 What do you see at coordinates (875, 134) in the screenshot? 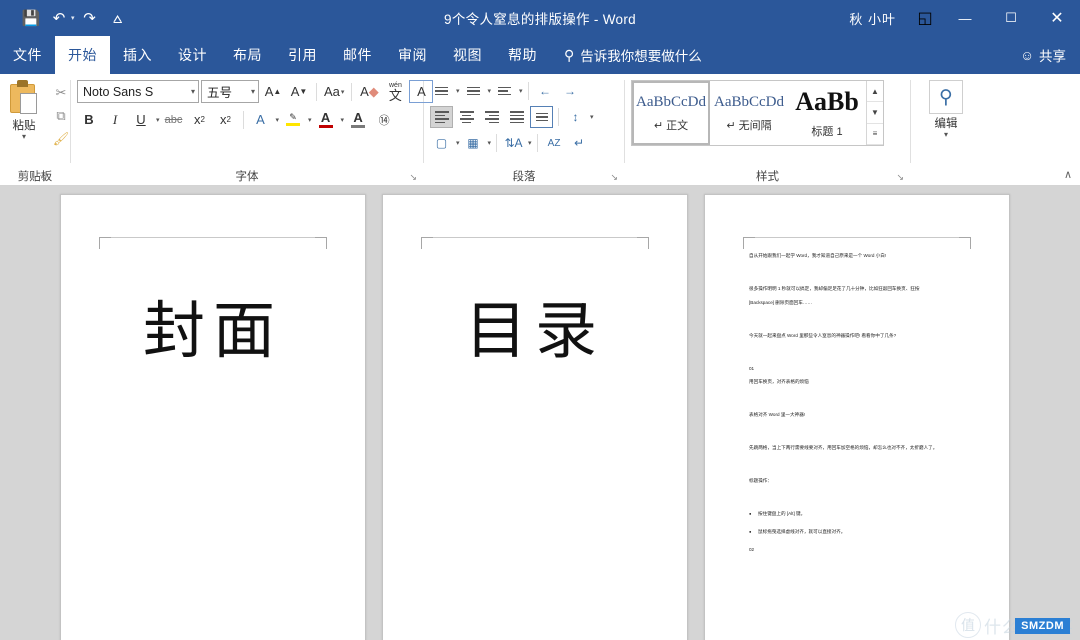
I see `styles-more-icon: ≡` at bounding box center [875, 134].